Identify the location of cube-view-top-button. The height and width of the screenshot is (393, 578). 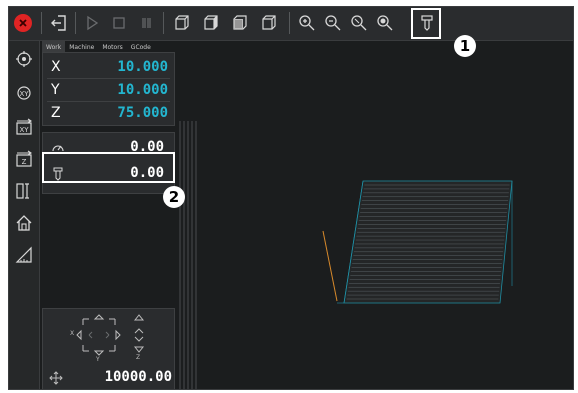
(240, 23).